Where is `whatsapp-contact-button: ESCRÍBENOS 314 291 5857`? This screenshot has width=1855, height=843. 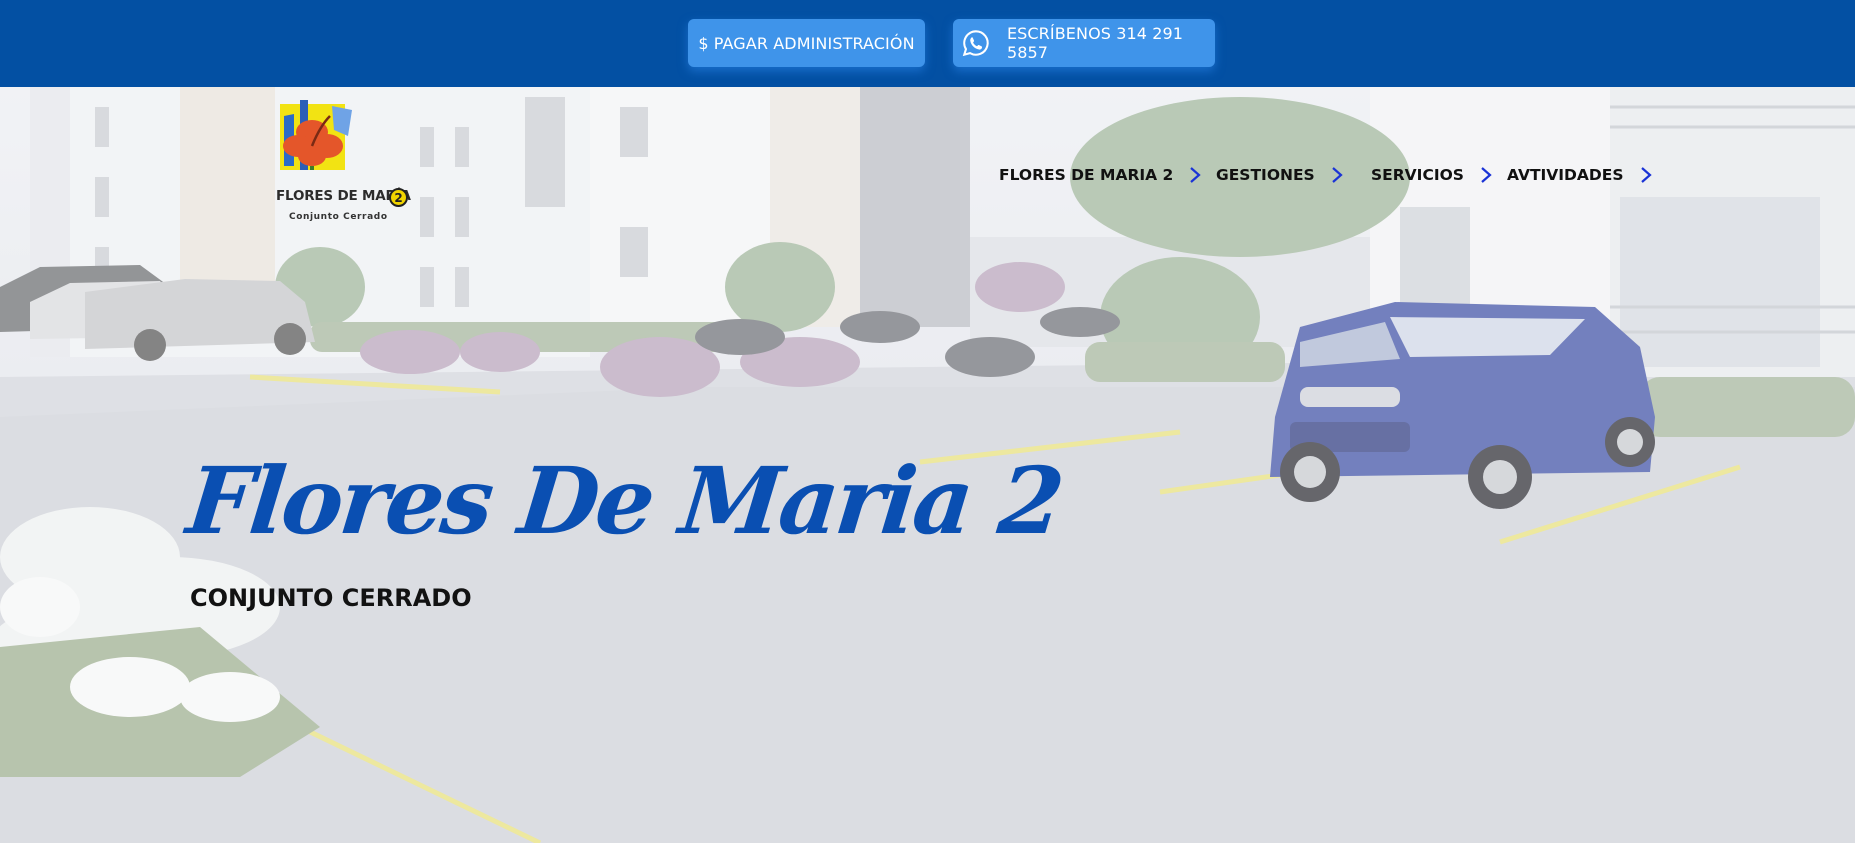 whatsapp-contact-button: ESCRÍBENOS 314 291 5857 is located at coordinates (1084, 43).